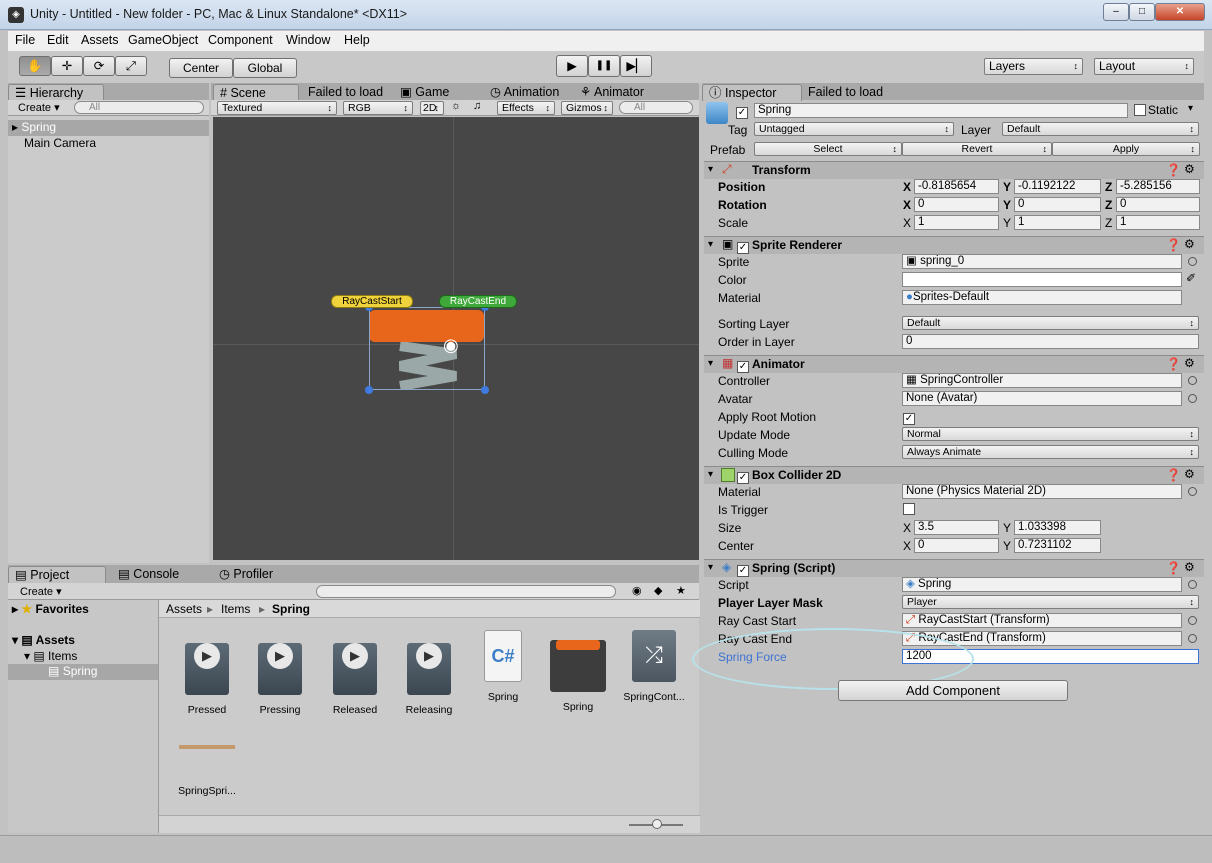 Image resolution: width=1212 pixels, height=863 pixels. I want to click on audio-toggle-icon: ♫, so click(477, 106).